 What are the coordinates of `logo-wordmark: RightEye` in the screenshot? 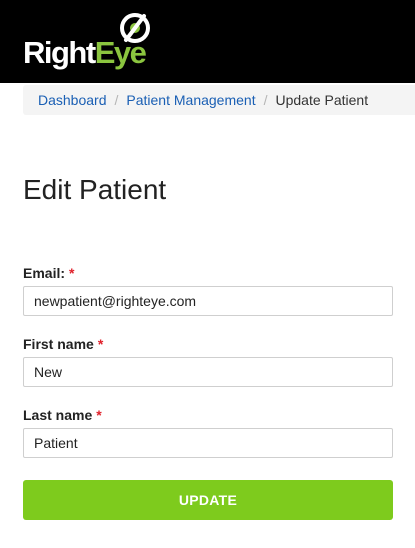 It's located at (85, 52).